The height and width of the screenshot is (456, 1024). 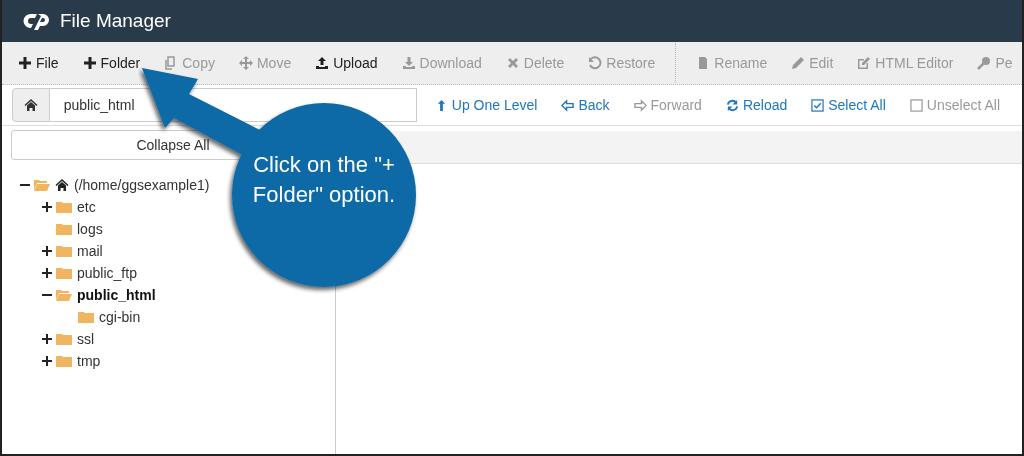 I want to click on pencil-icon, so click(x=798, y=63).